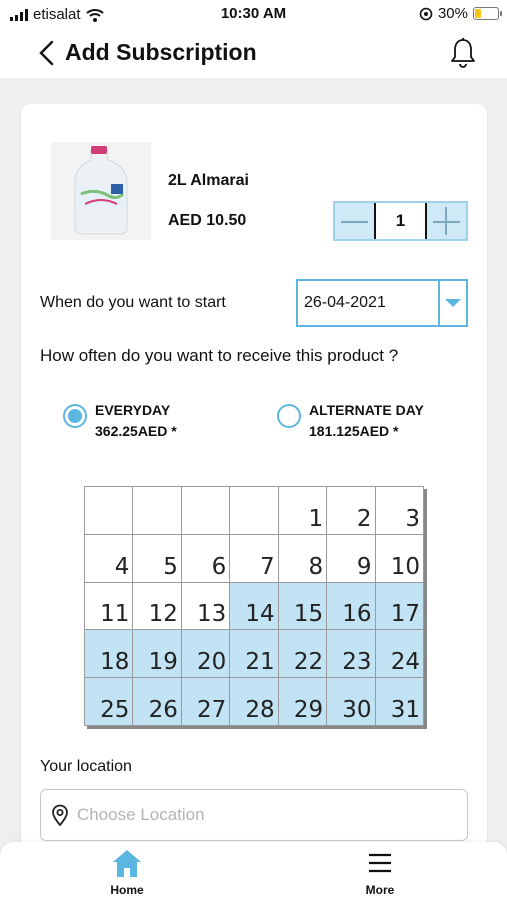 This screenshot has width=507, height=900. What do you see at coordinates (380, 863) in the screenshot?
I see `menu-icon` at bounding box center [380, 863].